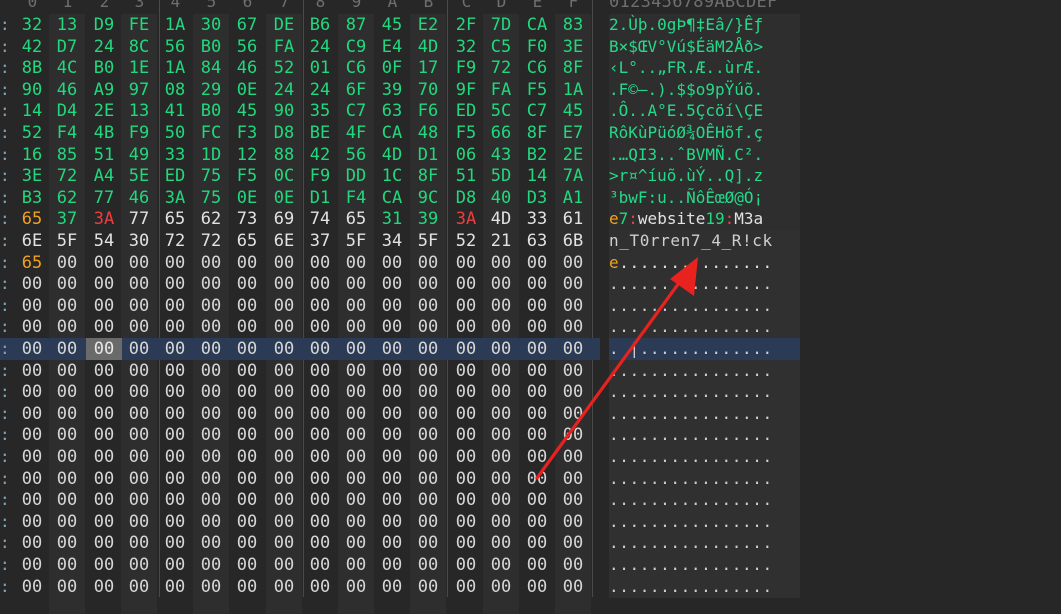 The width and height of the screenshot is (1061, 614). Describe the element at coordinates (610, 377) in the screenshot. I see `arrow-shaft` at that location.